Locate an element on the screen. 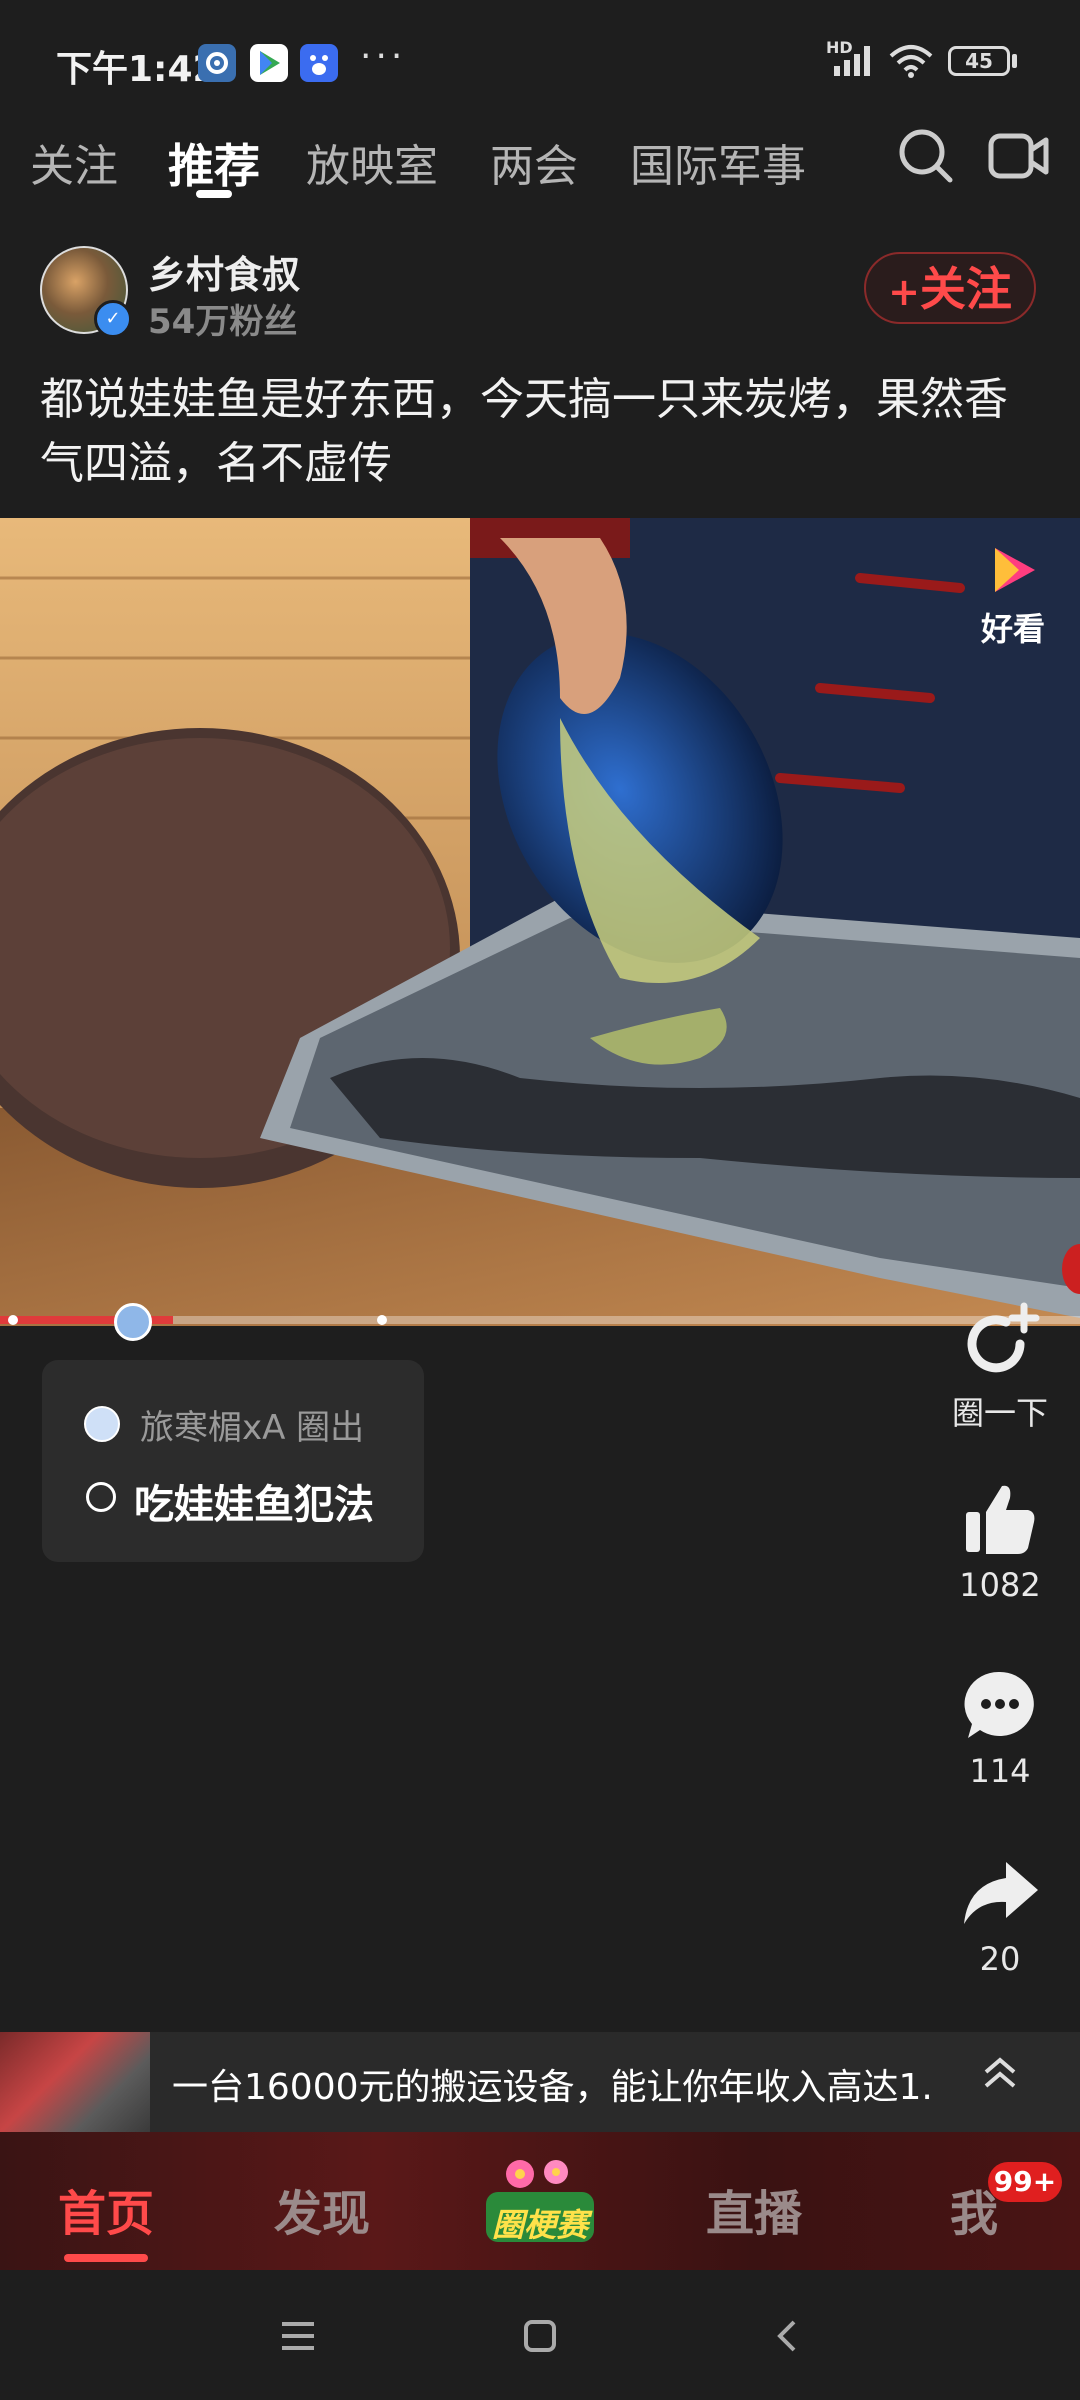 This screenshot has width=1080, height=2400. battery-tip is located at coordinates (1014, 61).